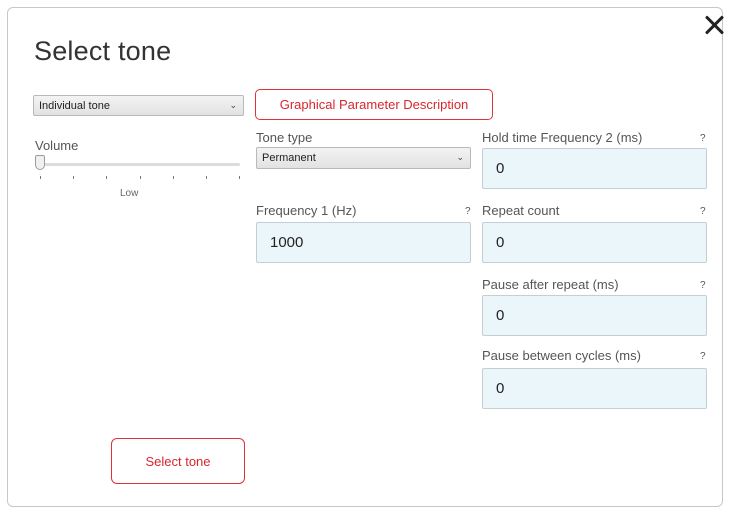 The image size is (735, 512). Describe the element at coordinates (594, 242) in the screenshot. I see `repeat-count-input: 0` at that location.